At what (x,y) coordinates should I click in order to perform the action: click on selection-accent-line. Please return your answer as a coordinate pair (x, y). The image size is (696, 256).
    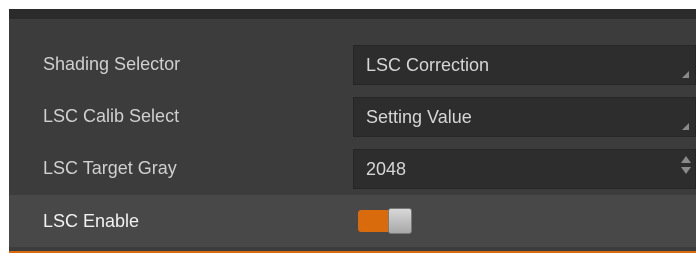
    Looking at the image, I should click on (352, 252).